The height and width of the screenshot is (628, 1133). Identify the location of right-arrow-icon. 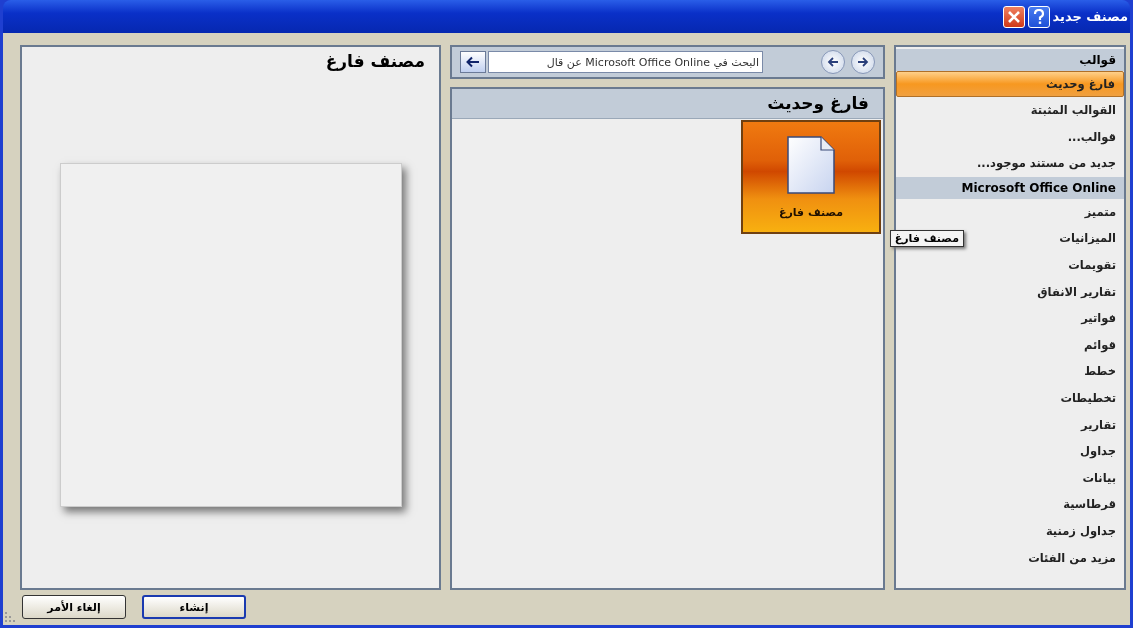
(863, 62).